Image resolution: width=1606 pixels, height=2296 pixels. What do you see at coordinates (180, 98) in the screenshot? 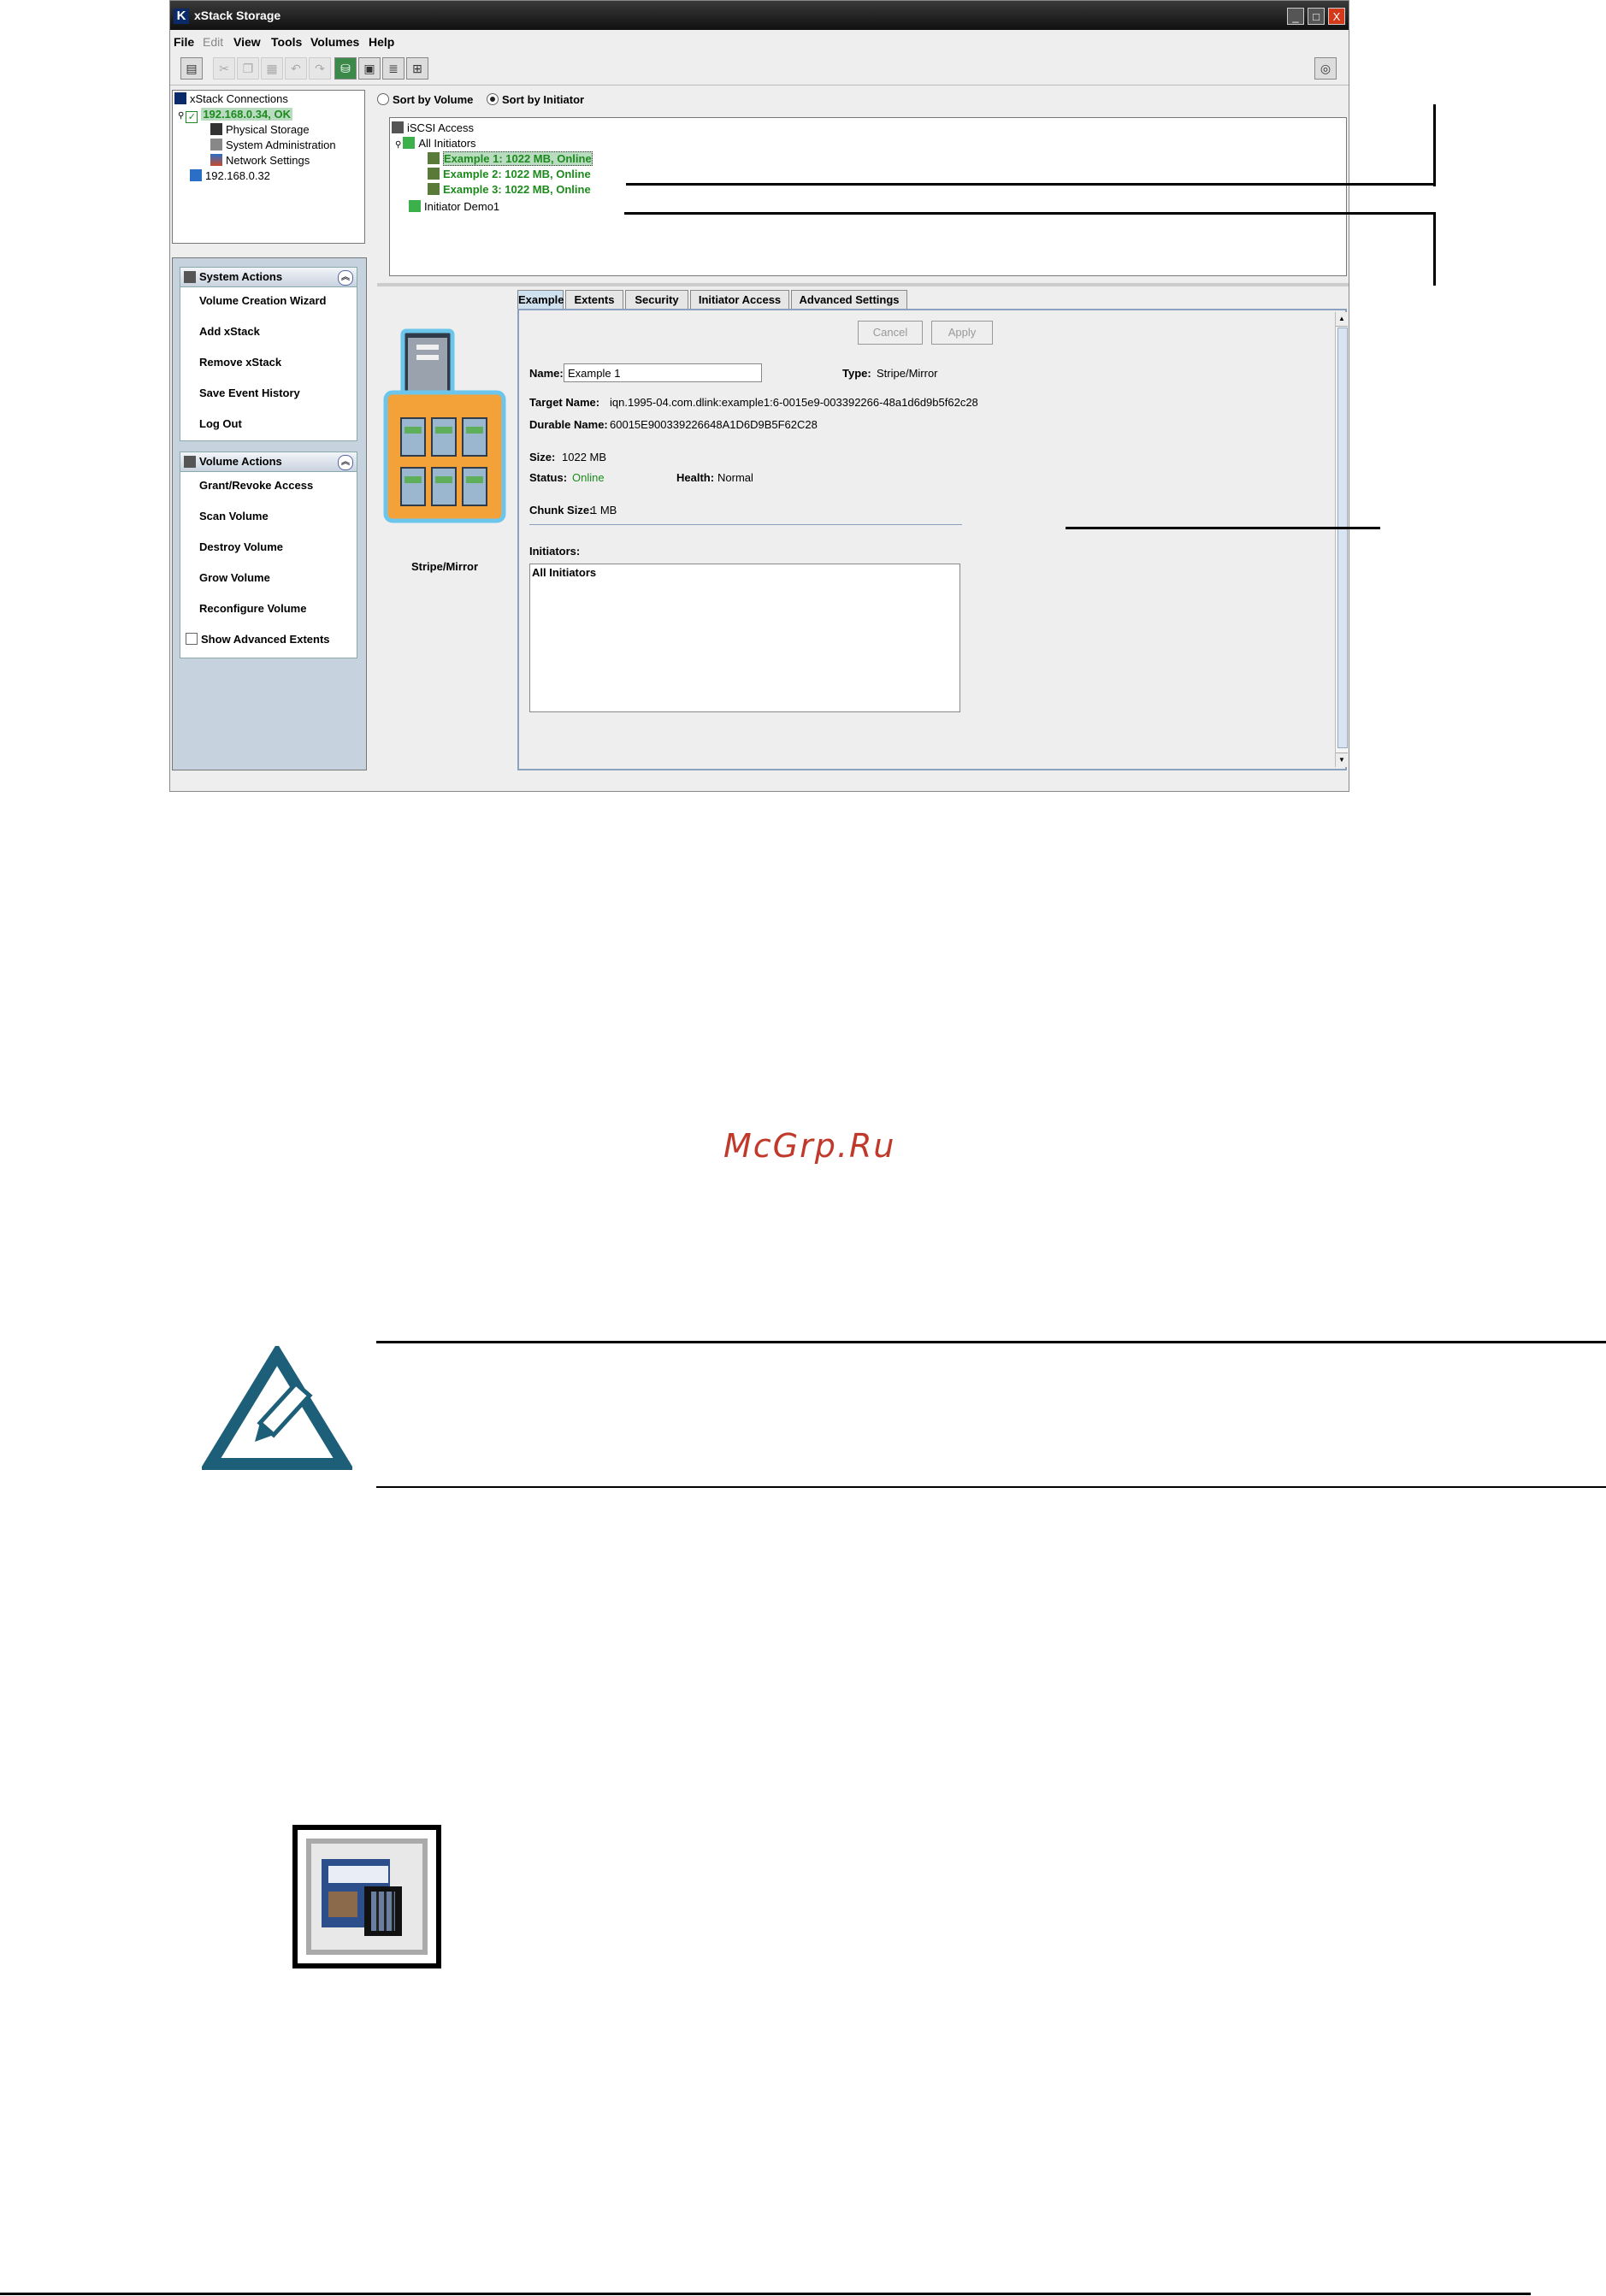
I see `xstack-logo-icon` at bounding box center [180, 98].